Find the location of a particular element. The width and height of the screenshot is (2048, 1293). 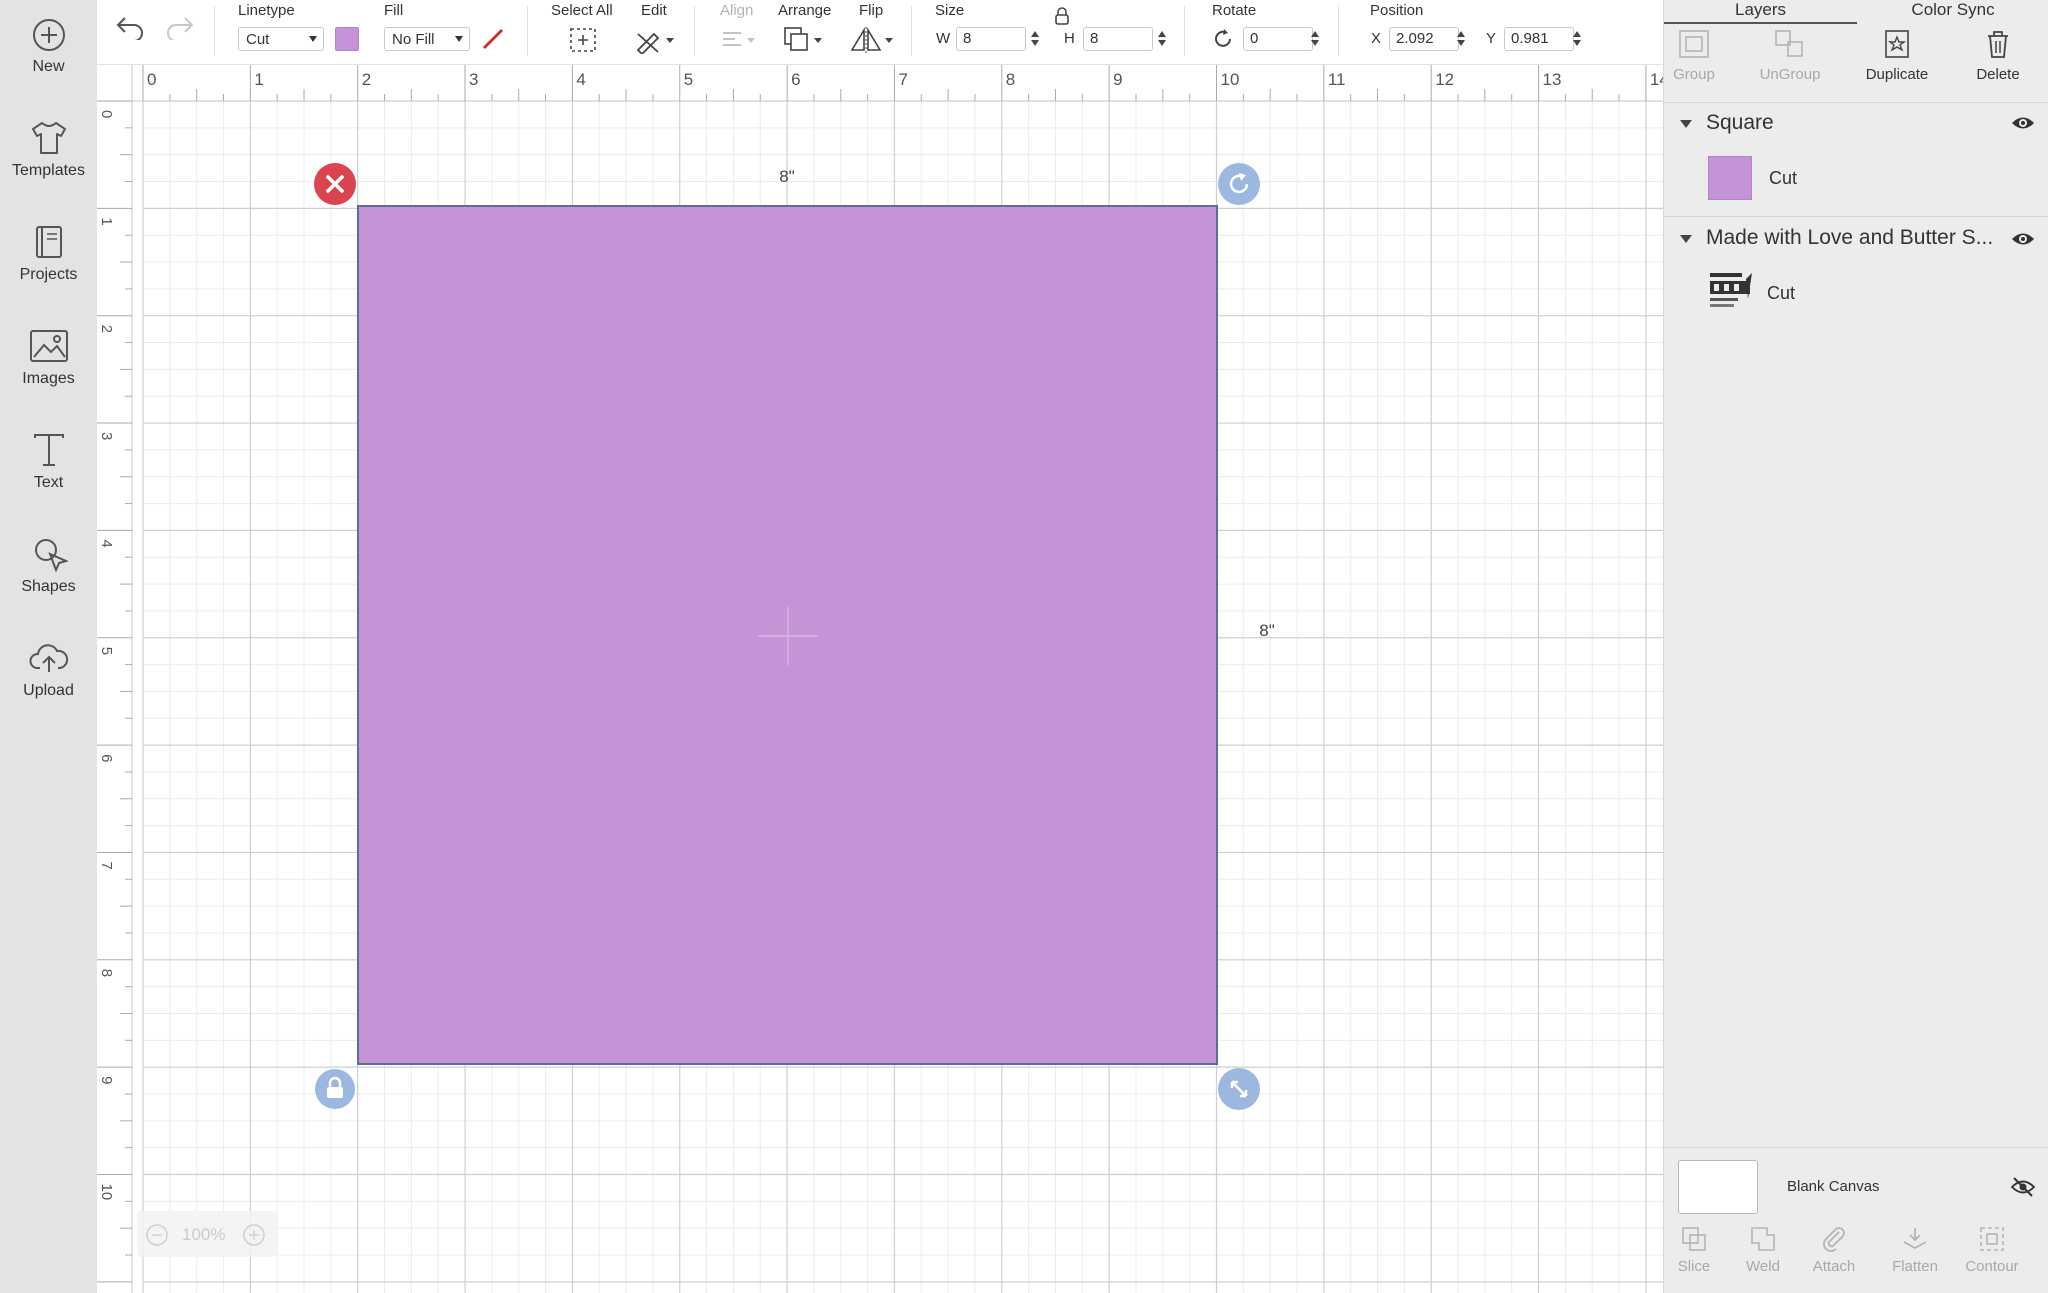

slice-button: Slice is located at coordinates (1694, 1249).